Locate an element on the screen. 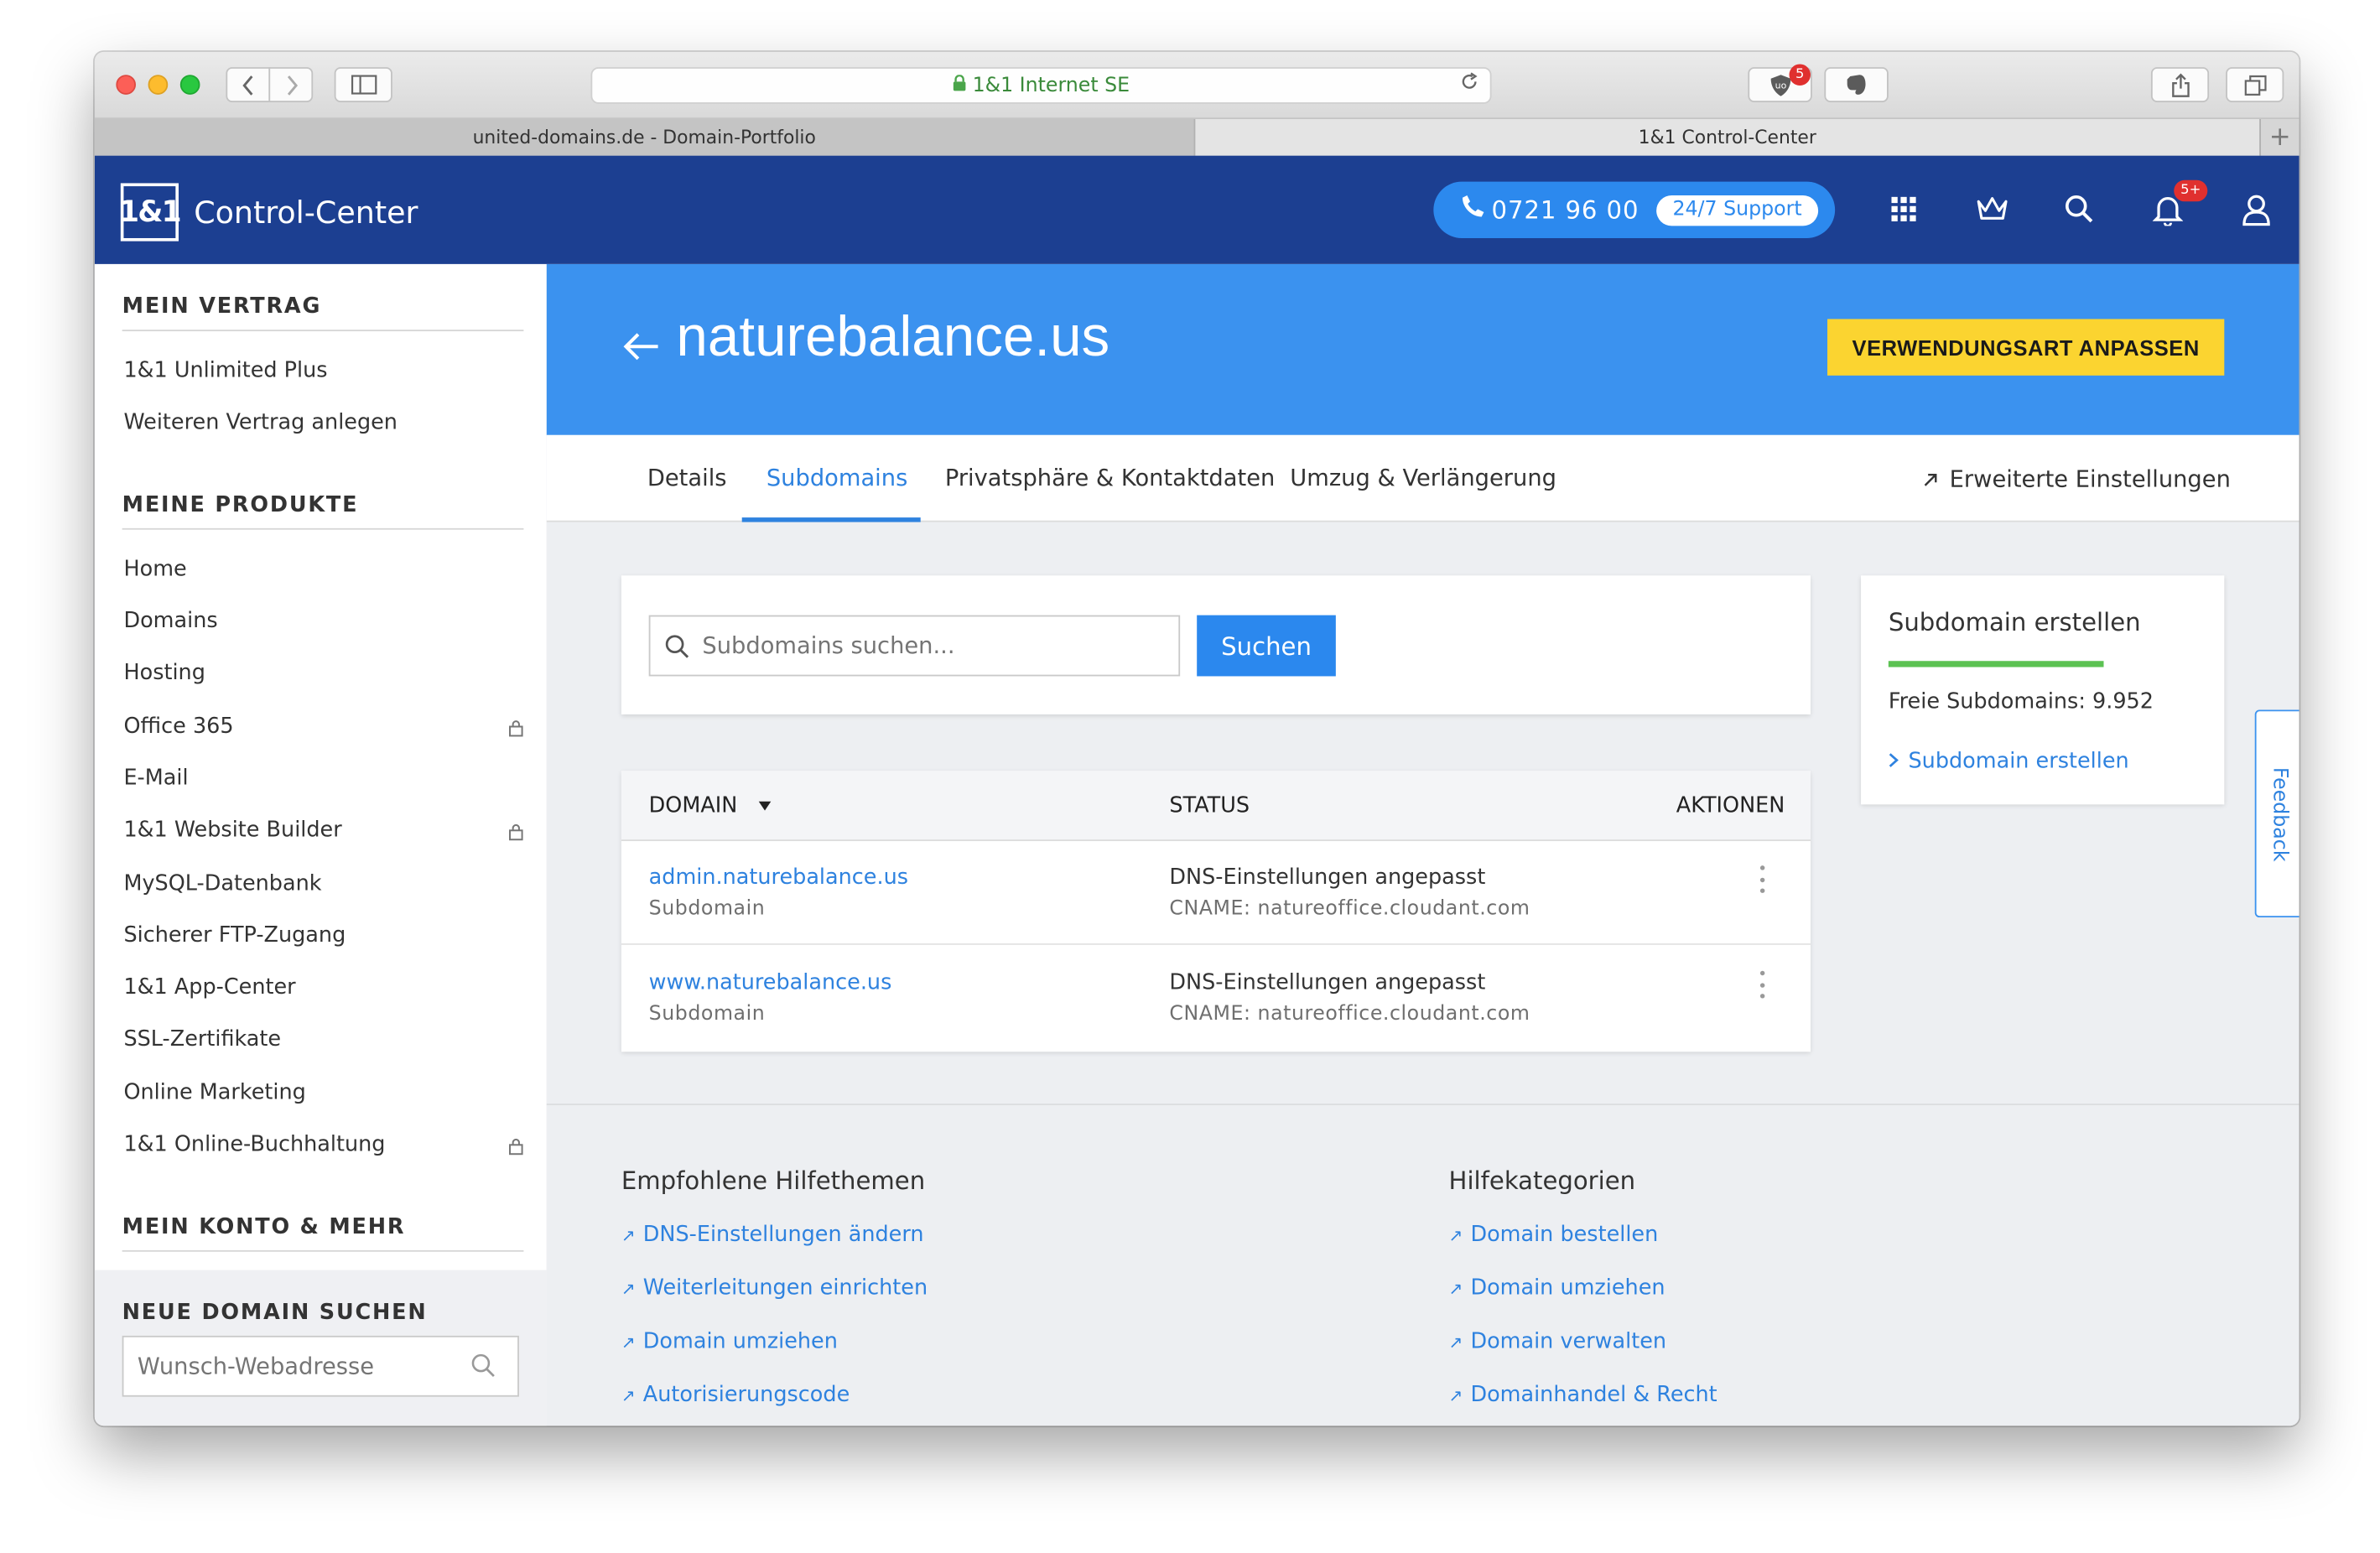 The image size is (2380, 1553). sidebar-section-title: MEIN KONTO & MEHR is located at coordinates (323, 1233).